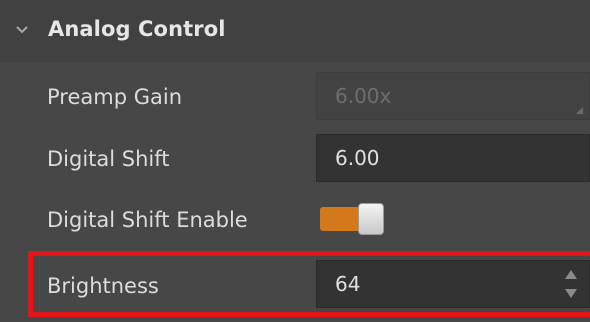 The height and width of the screenshot is (322, 590). What do you see at coordinates (371, 219) in the screenshot?
I see `toggle-knob` at bounding box center [371, 219].